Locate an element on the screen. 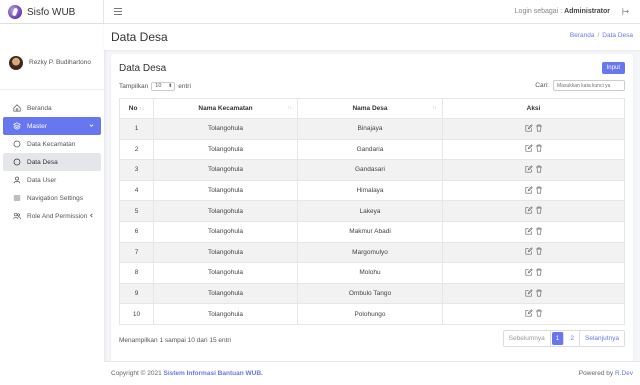  bars-icon is located at coordinates (17, 198).